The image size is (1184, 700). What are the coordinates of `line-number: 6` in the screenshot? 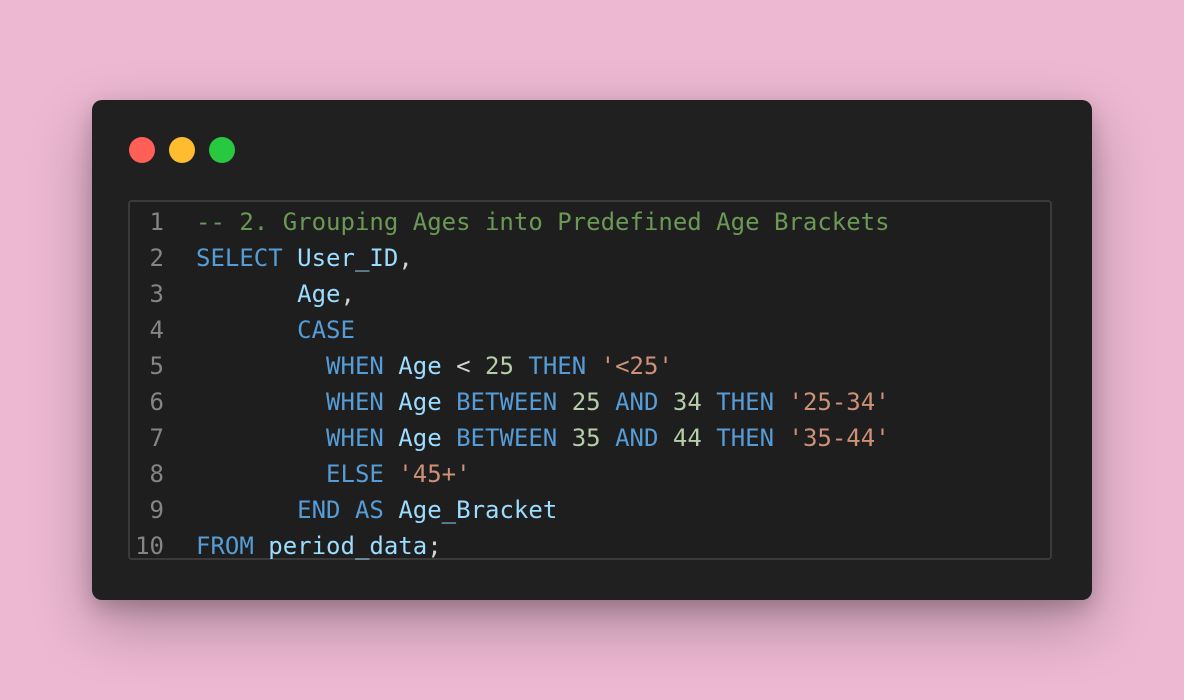 It's located at (156, 402).